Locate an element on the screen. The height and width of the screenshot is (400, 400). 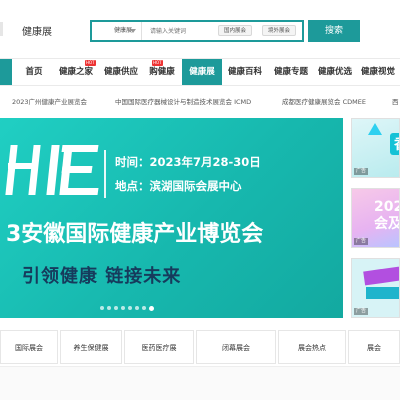
category-tab: 养生保健展 is located at coordinates (91, 347).